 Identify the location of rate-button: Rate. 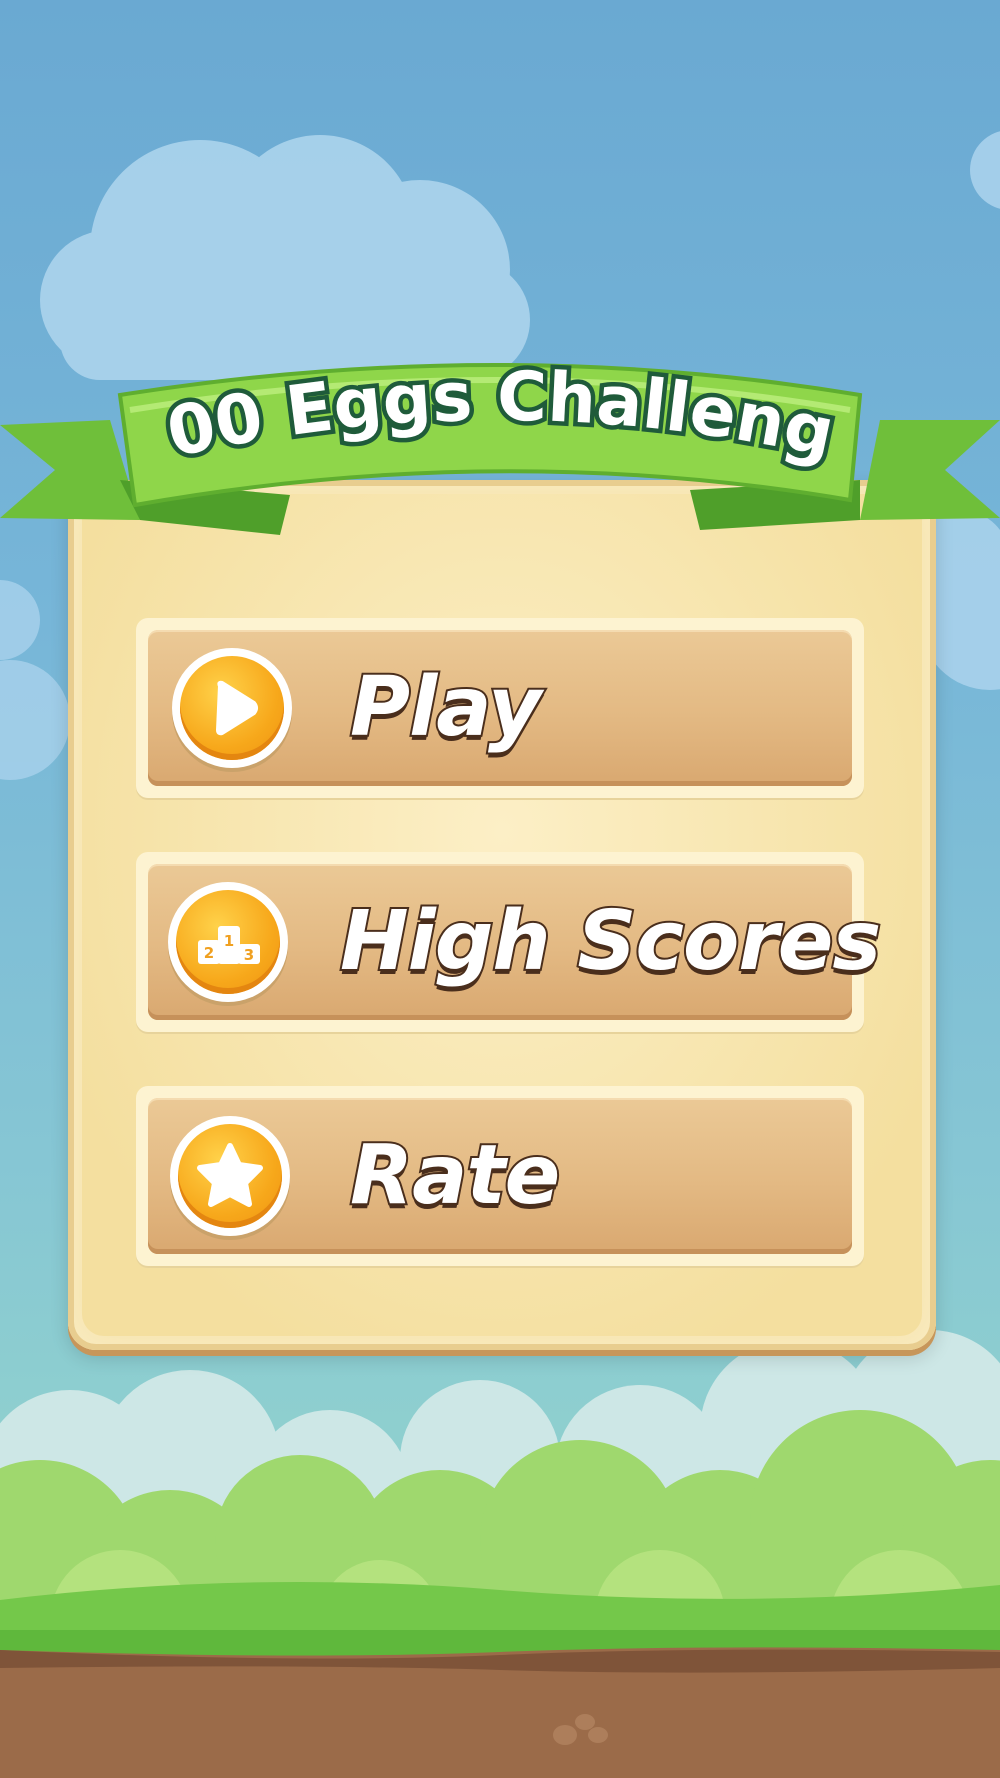
(500, 1176).